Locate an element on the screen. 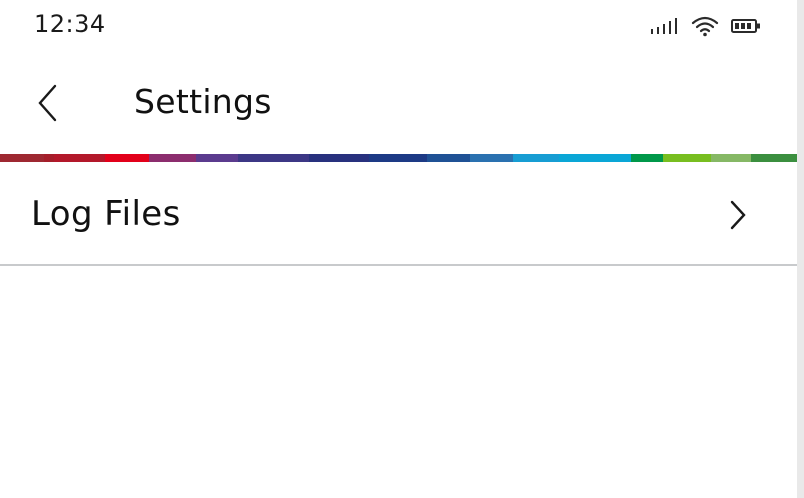 Image resolution: width=804 pixels, height=498 pixels. status-bar: 12:34 is located at coordinates (398, 26).